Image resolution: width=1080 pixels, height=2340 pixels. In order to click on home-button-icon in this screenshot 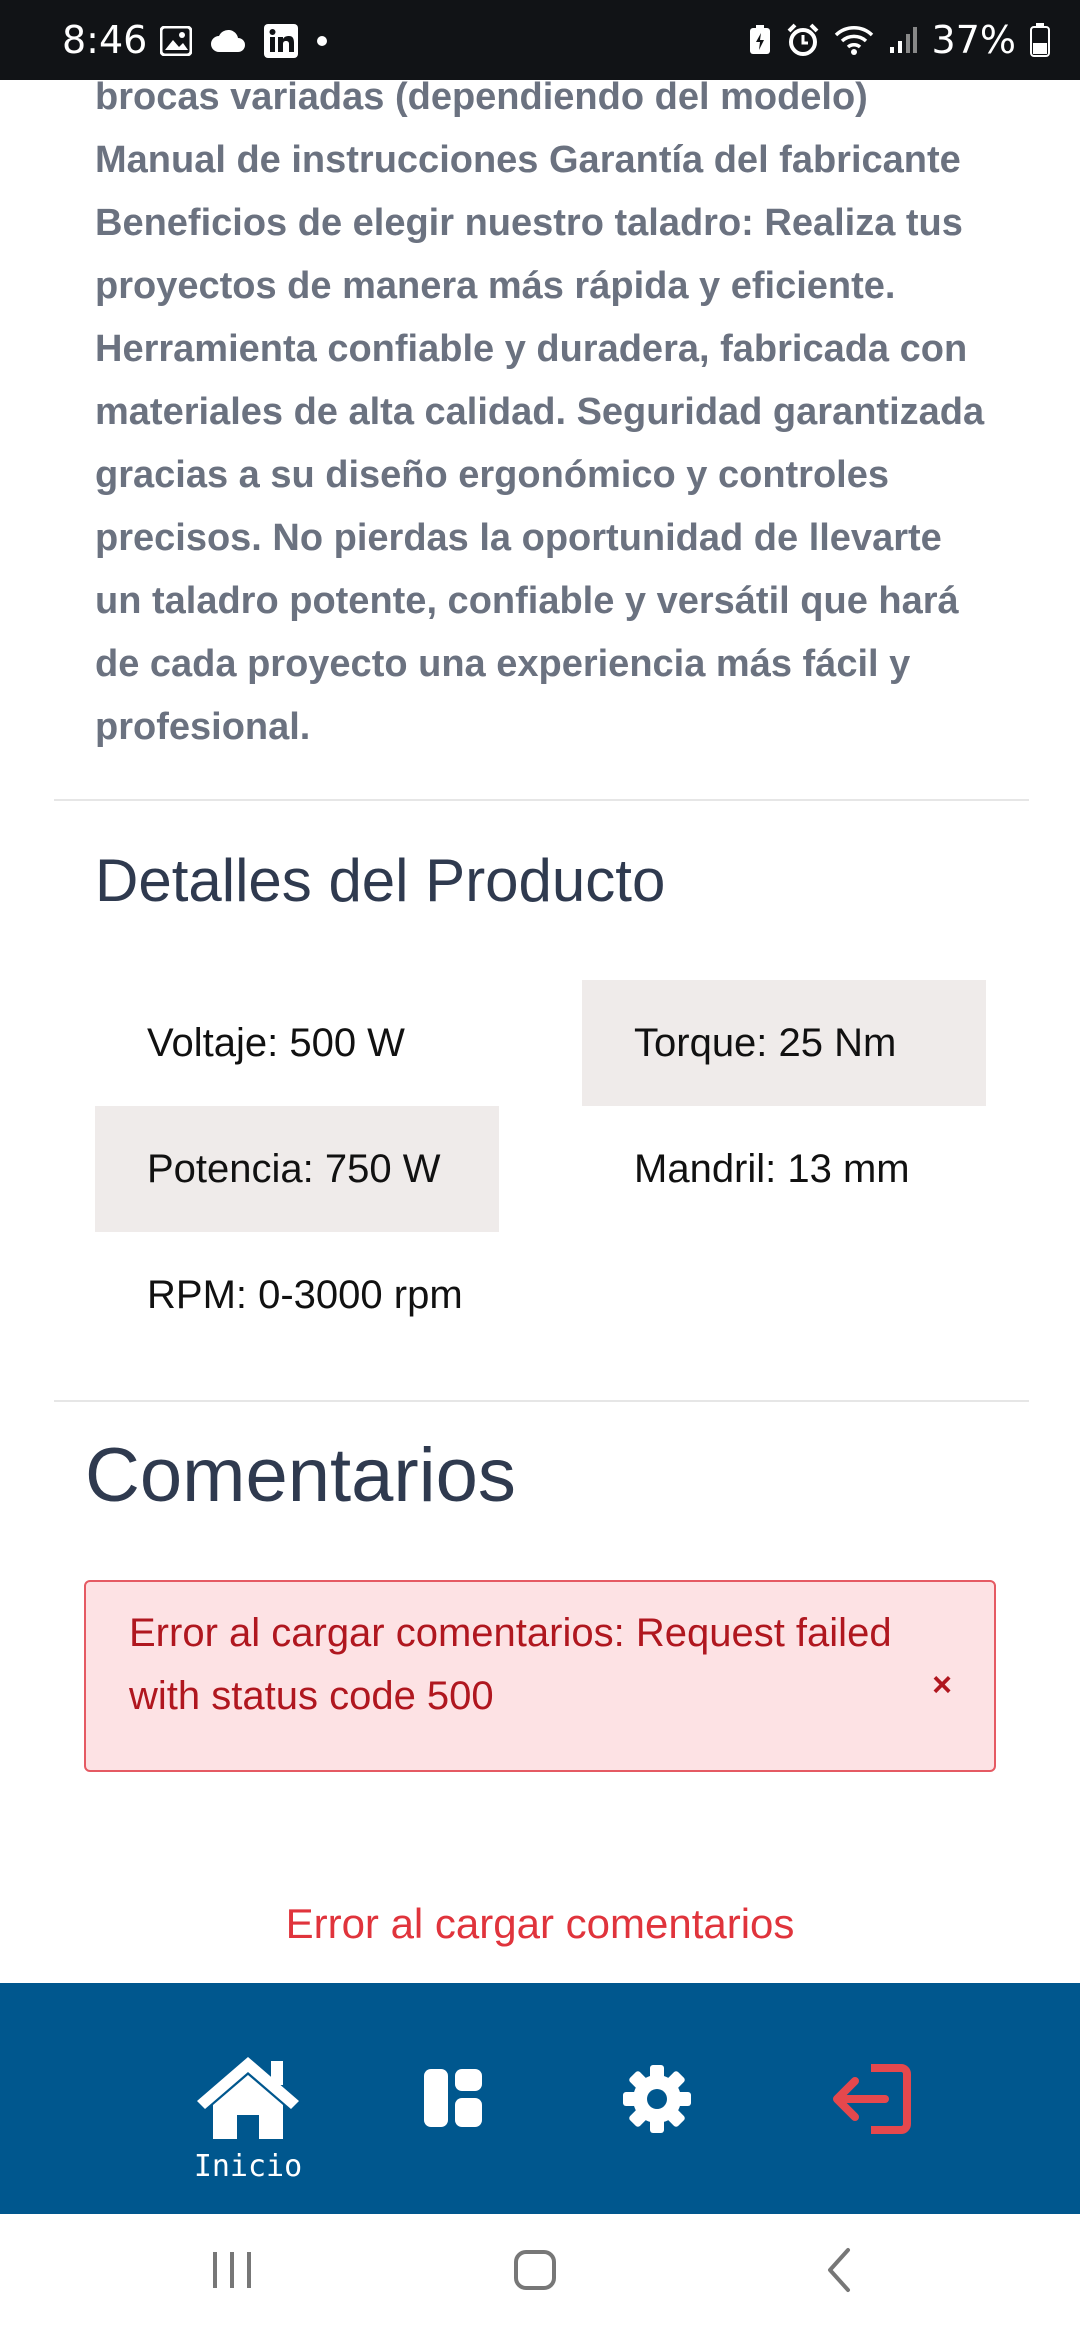, I will do `click(535, 2270)`.